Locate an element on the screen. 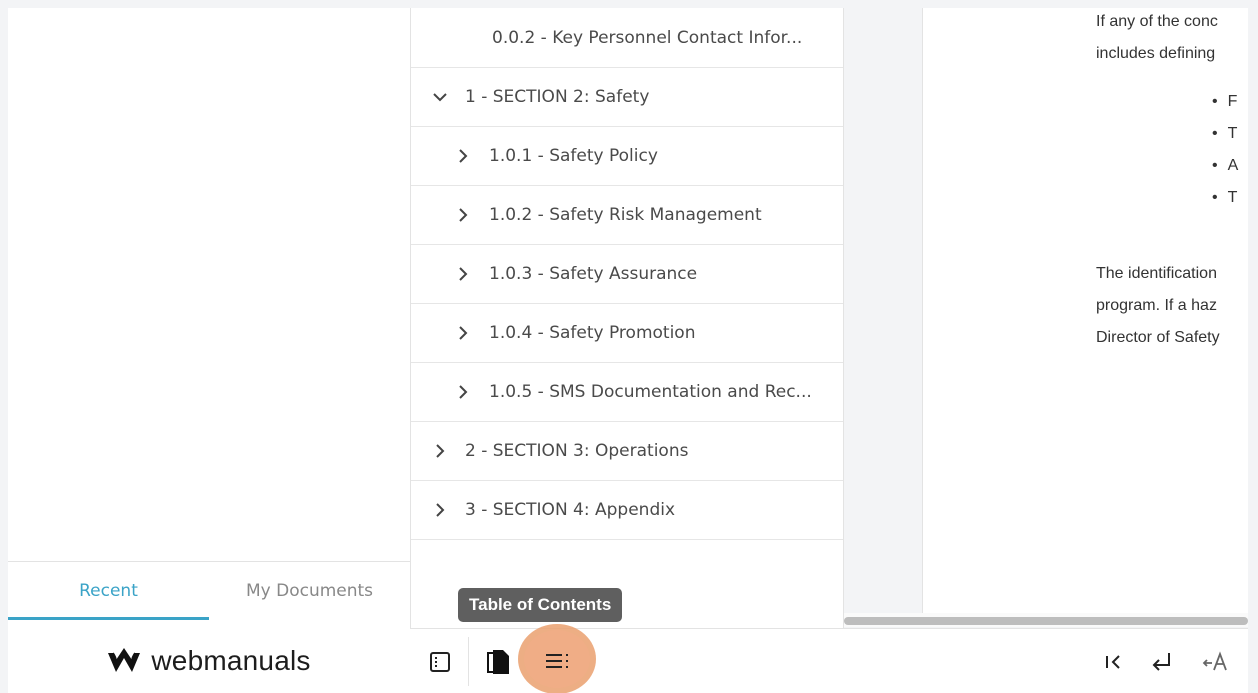 This screenshot has width=1258, height=693. left-panel-tabs: Recent My Documents is located at coordinates (209, 590).